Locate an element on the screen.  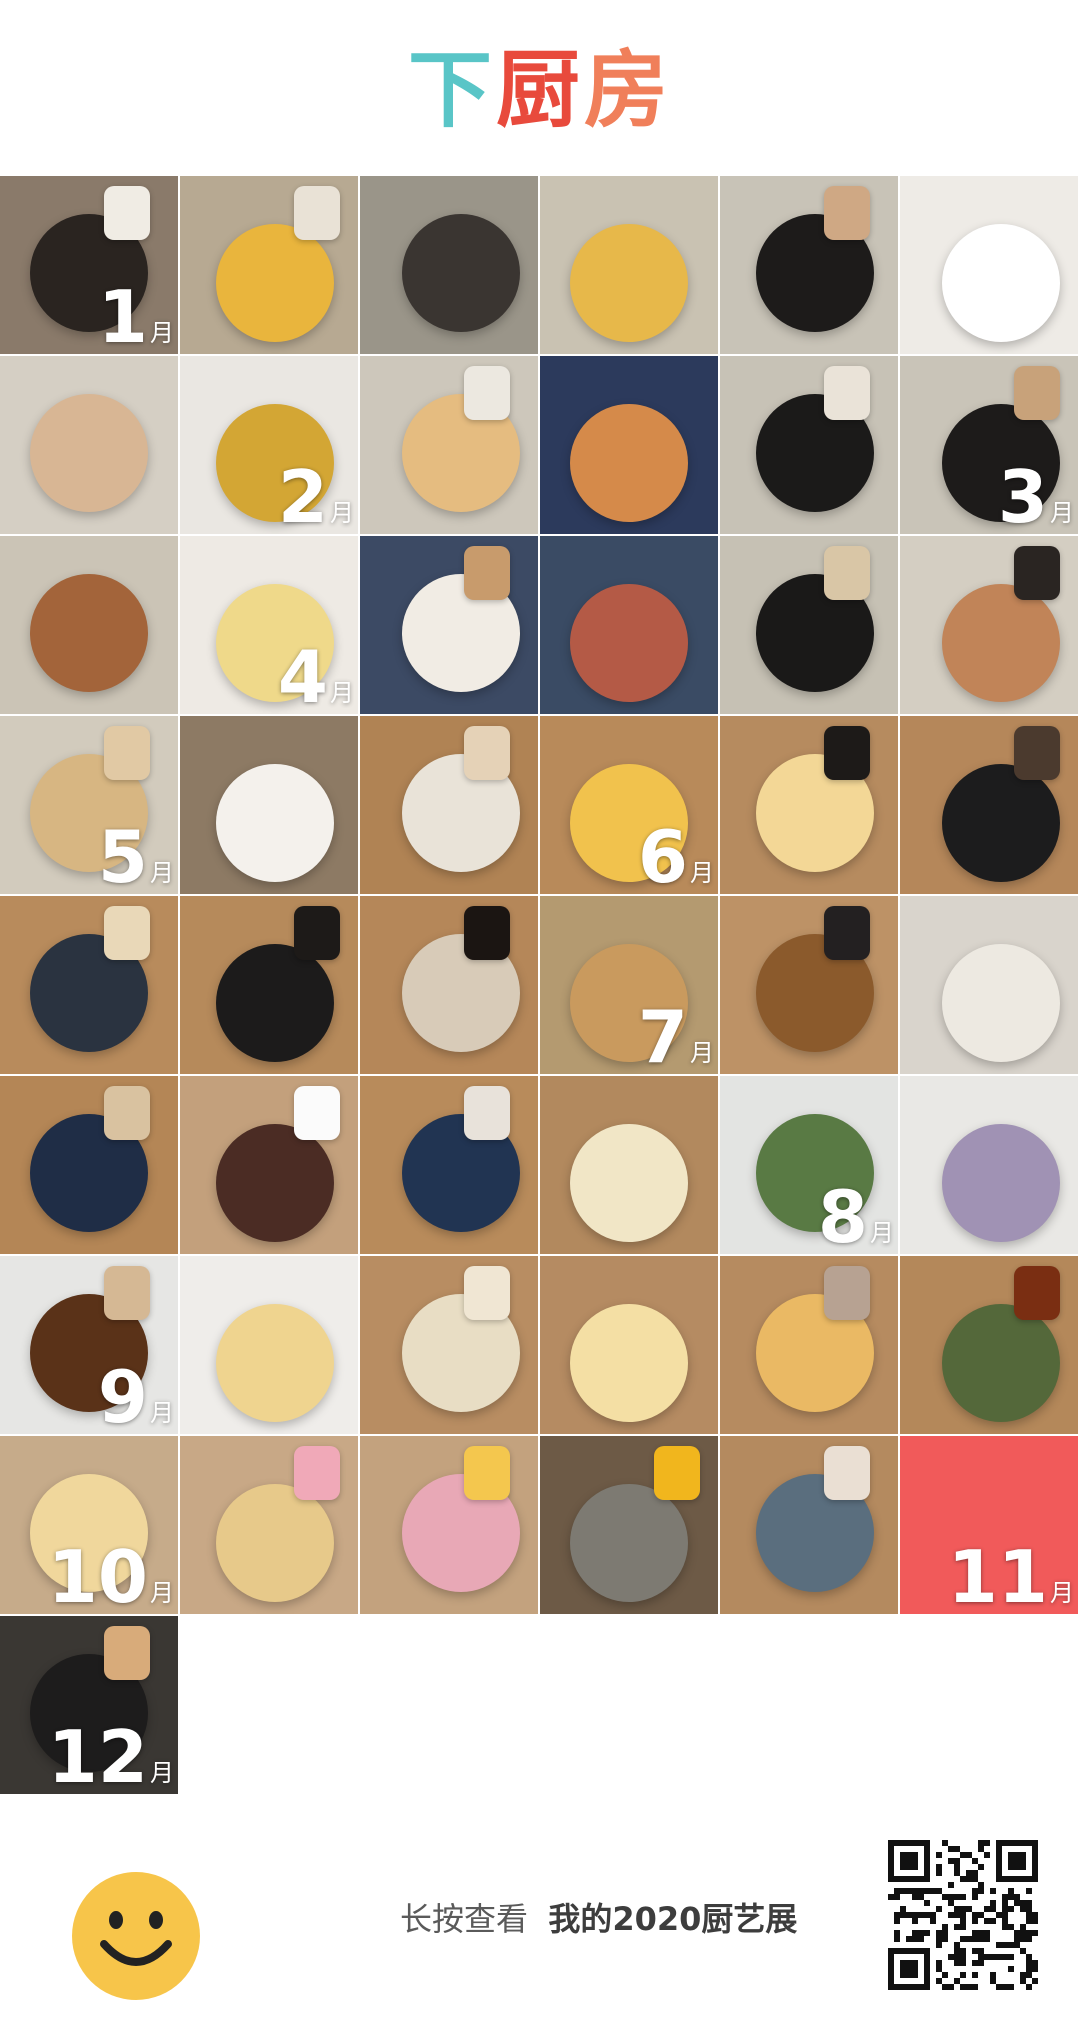
month-number: 4 is located at coordinates (302, 674).